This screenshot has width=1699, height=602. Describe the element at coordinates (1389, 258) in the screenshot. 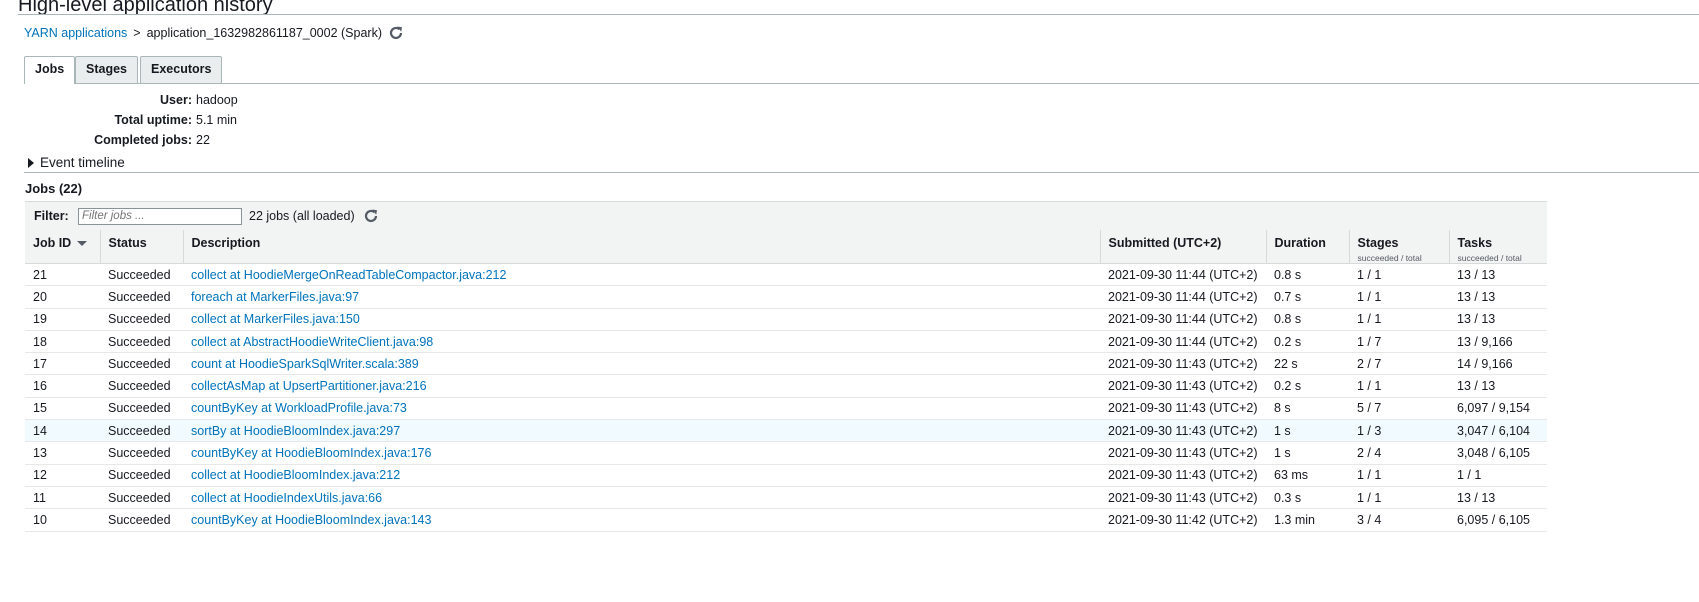

I see `stages-subheader: succeeded / total` at that location.